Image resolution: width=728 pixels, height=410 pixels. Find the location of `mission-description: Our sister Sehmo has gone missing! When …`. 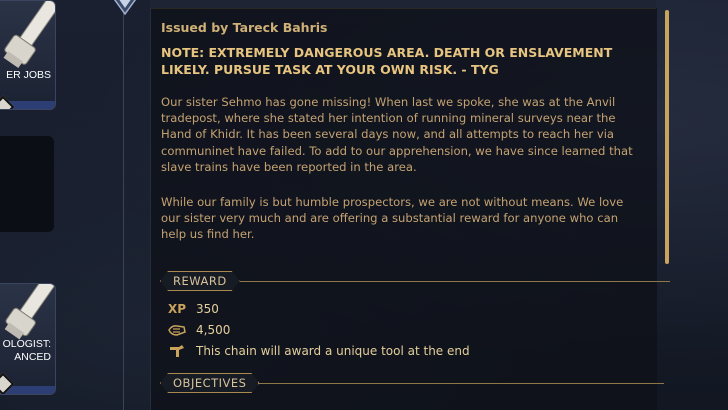

mission-description: Our sister Sehmo has gone missing! When … is located at coordinates (397, 134).